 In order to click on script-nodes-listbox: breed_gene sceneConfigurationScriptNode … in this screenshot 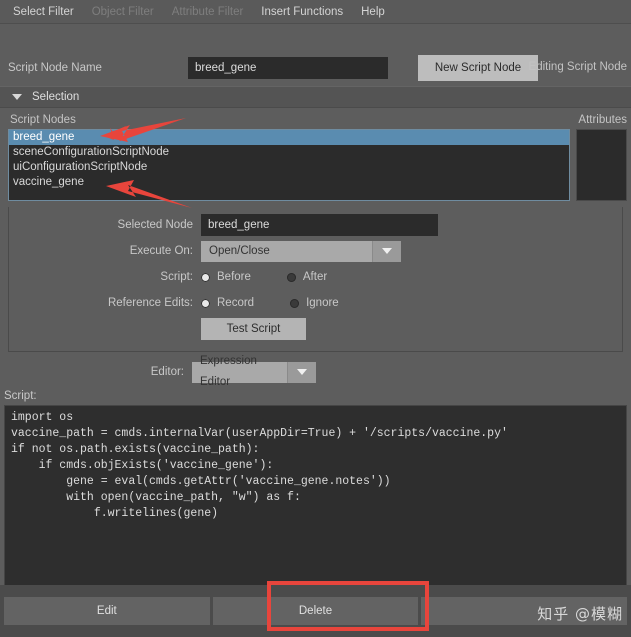, I will do `click(289, 165)`.